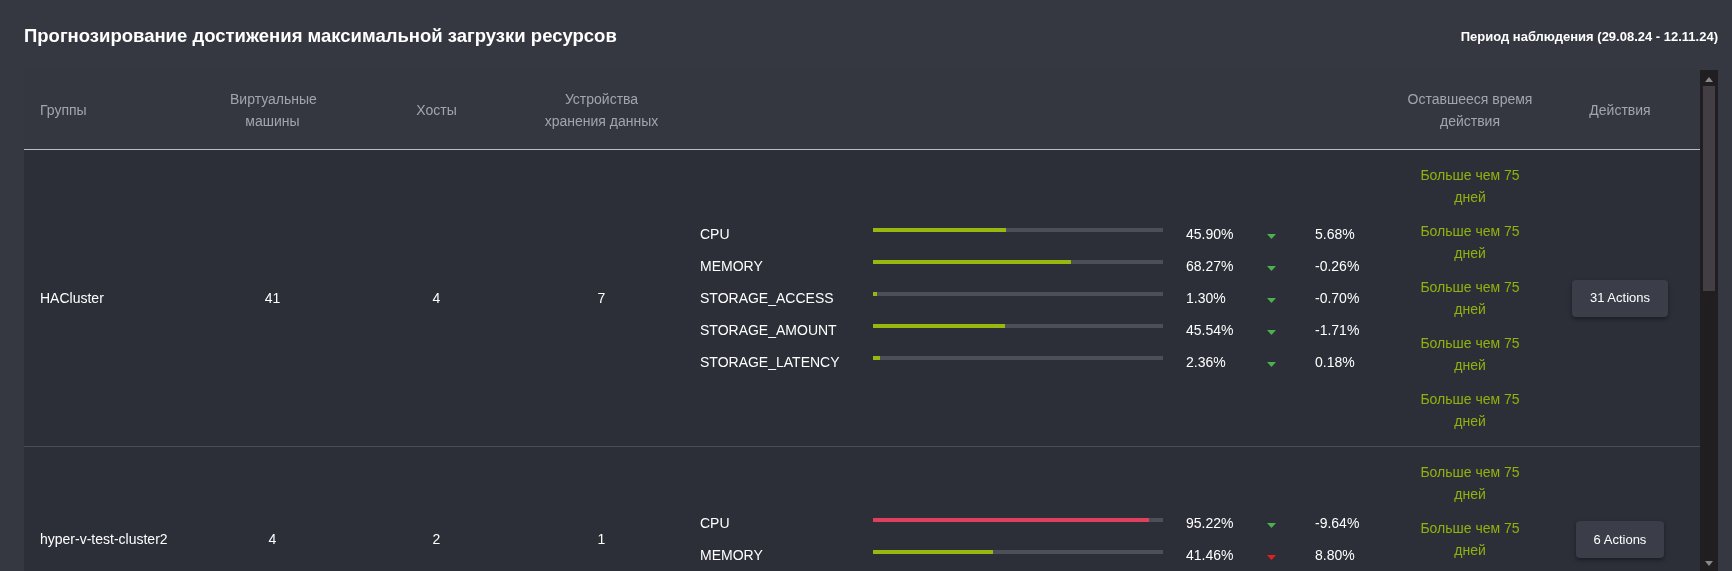  I want to click on actions-button: 6 Actions, so click(1620, 539).